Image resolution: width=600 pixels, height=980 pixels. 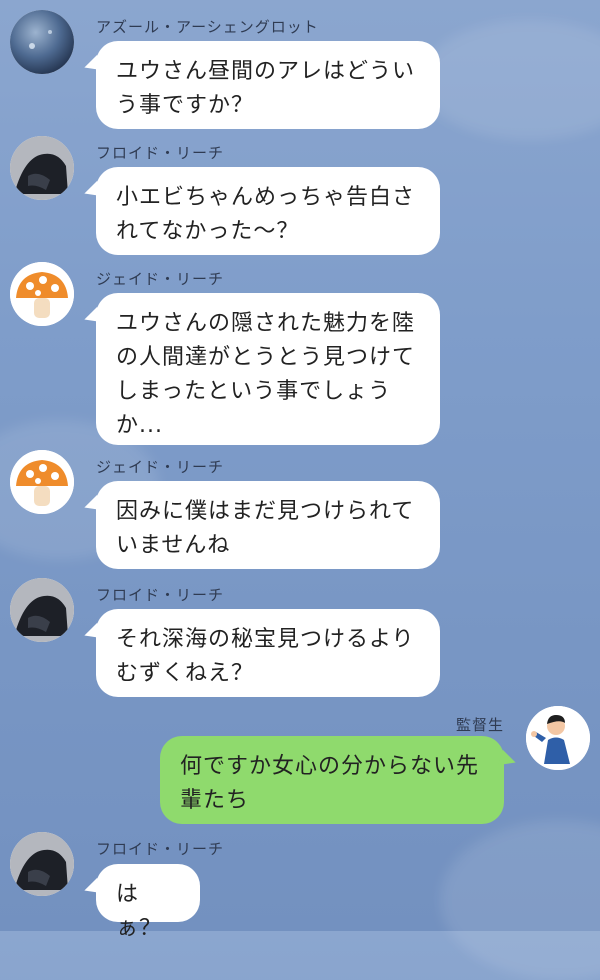 What do you see at coordinates (332, 780) in the screenshot?
I see `message-bubble-outgoing: 何ですか女心の分からない先 輩たち` at bounding box center [332, 780].